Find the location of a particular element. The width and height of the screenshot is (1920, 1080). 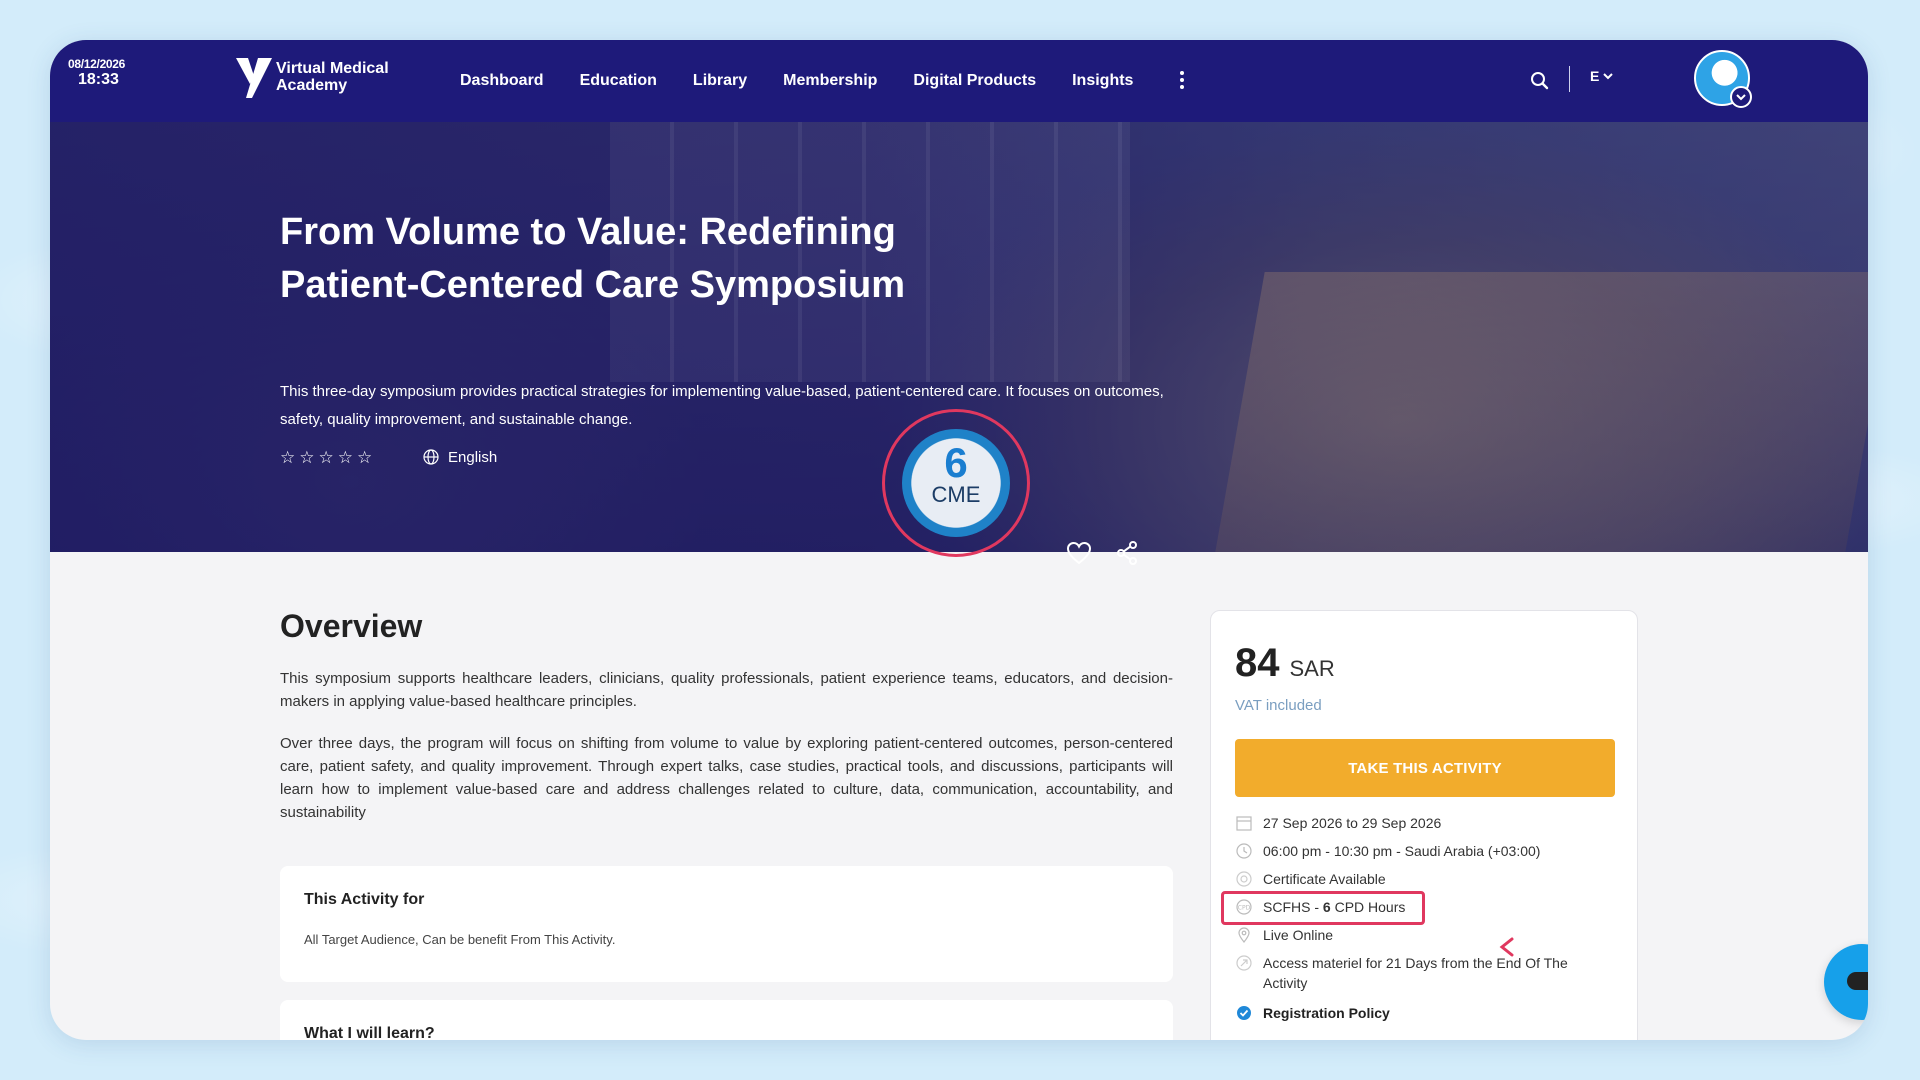

logo-text-line2: Academy is located at coordinates (312, 85).